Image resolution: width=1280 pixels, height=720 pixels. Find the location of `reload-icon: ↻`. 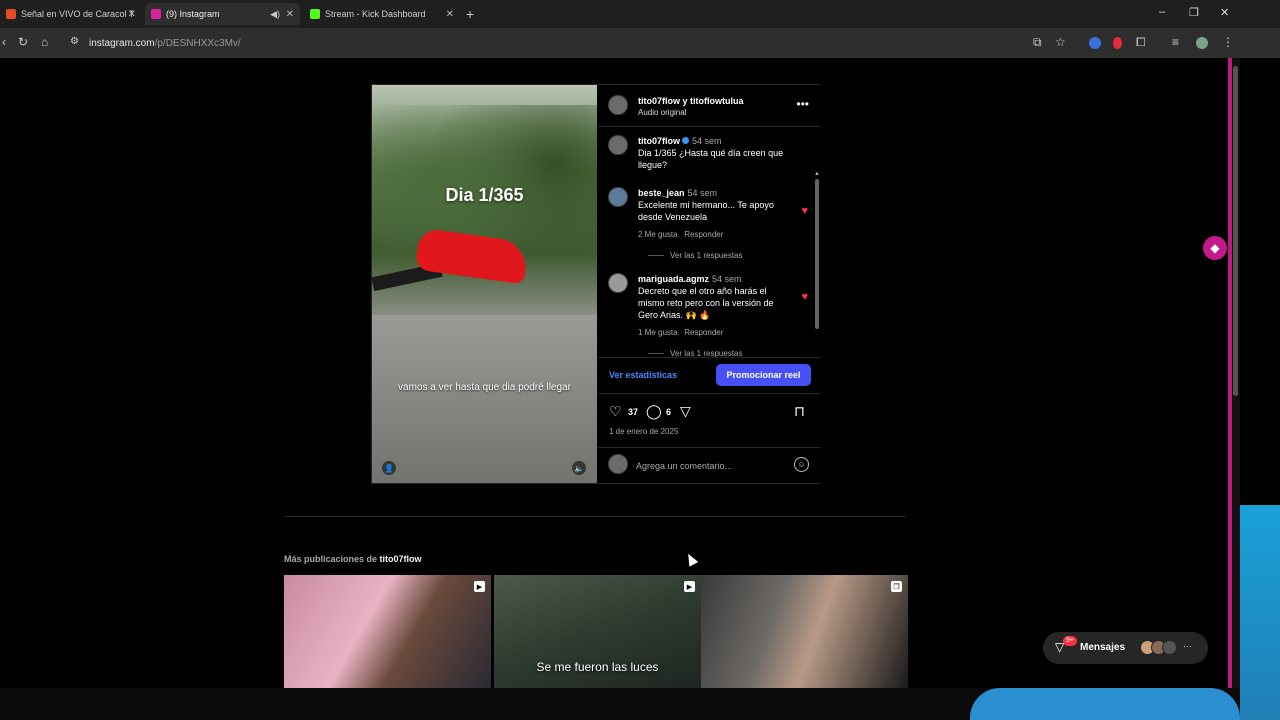

reload-icon: ↻ is located at coordinates (23, 42).